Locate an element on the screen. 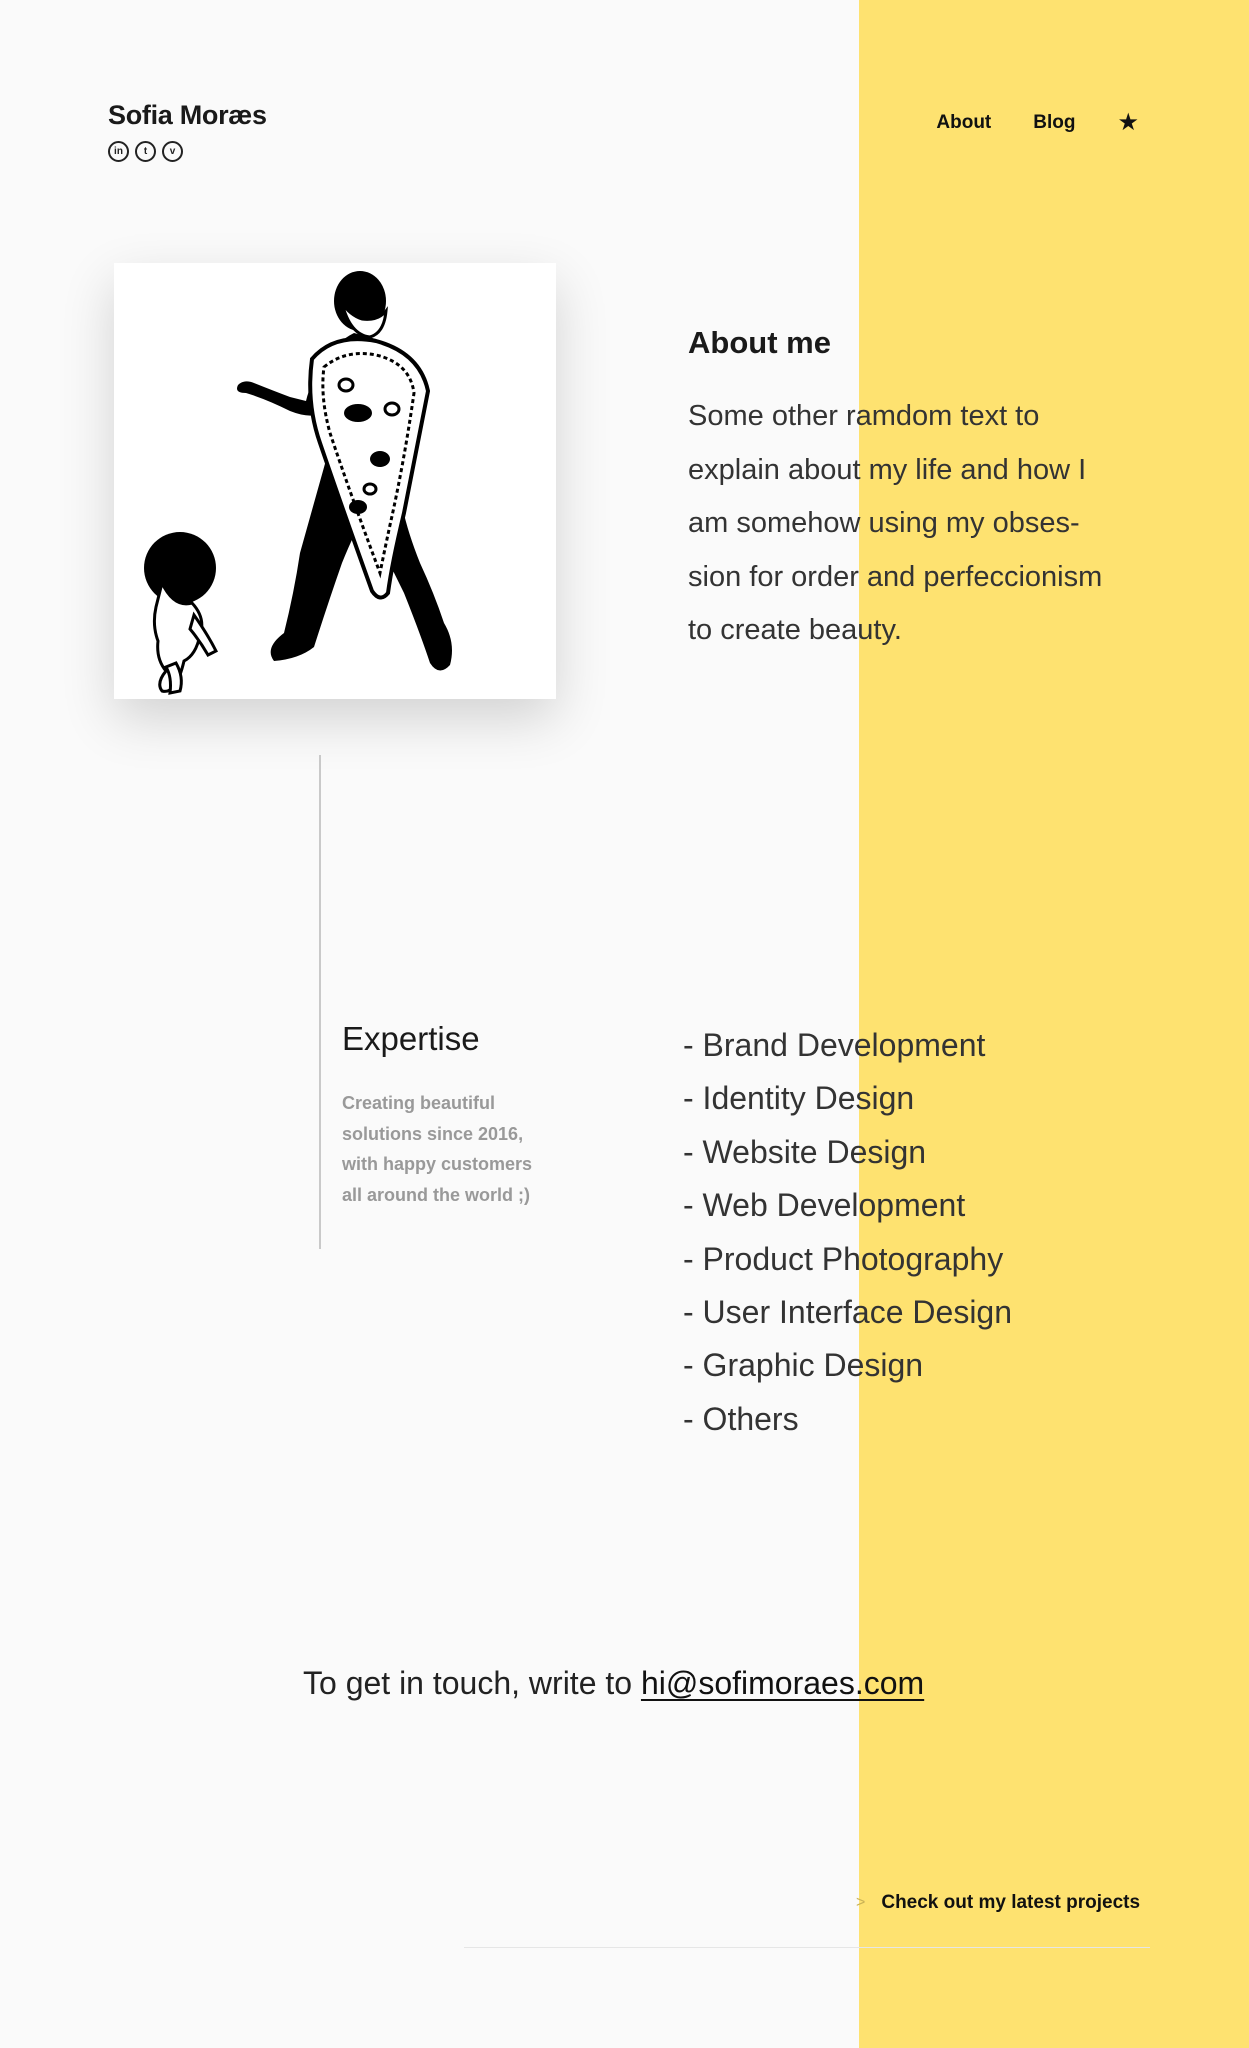  nav-about-link: About is located at coordinates (963, 123).